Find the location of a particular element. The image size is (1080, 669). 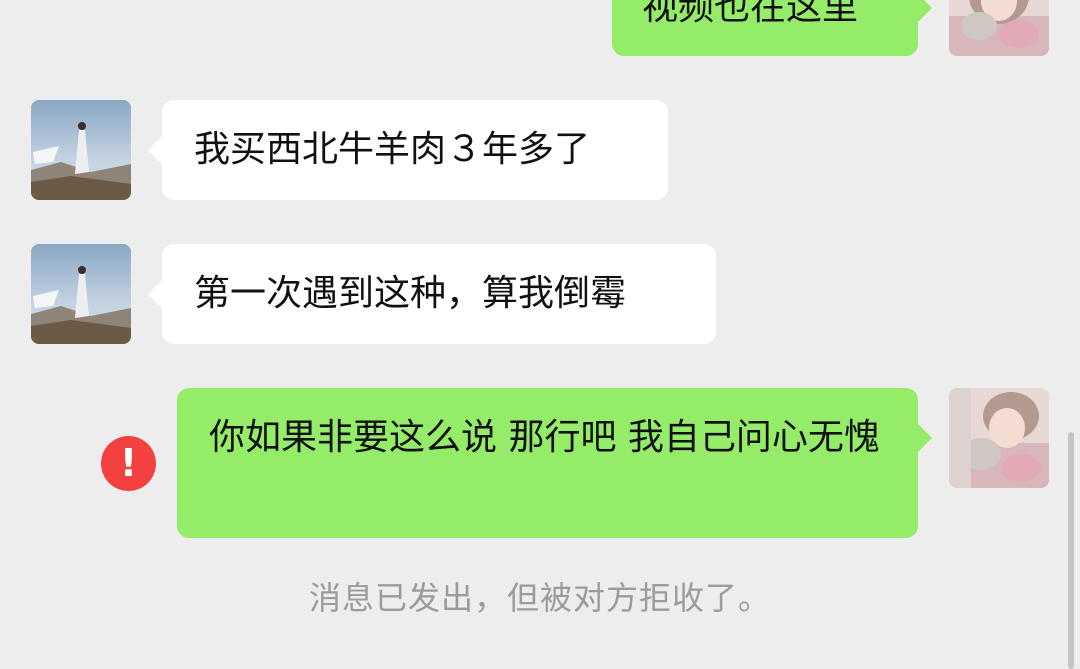

incoming-message-bubble: 第一次遇到这种，算我倒霉 is located at coordinates (432, 294).